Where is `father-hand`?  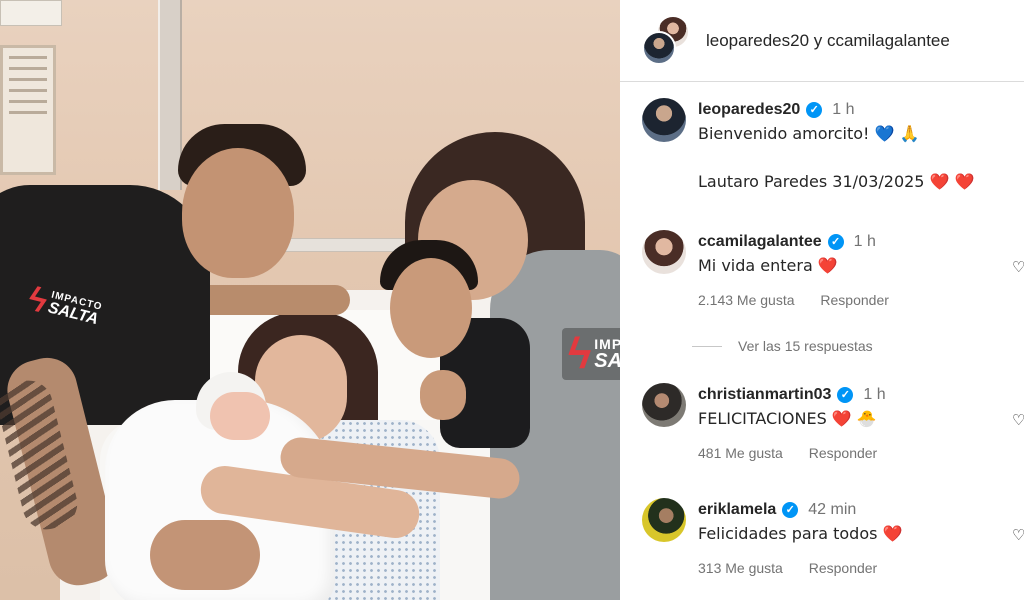 father-hand is located at coordinates (205, 555).